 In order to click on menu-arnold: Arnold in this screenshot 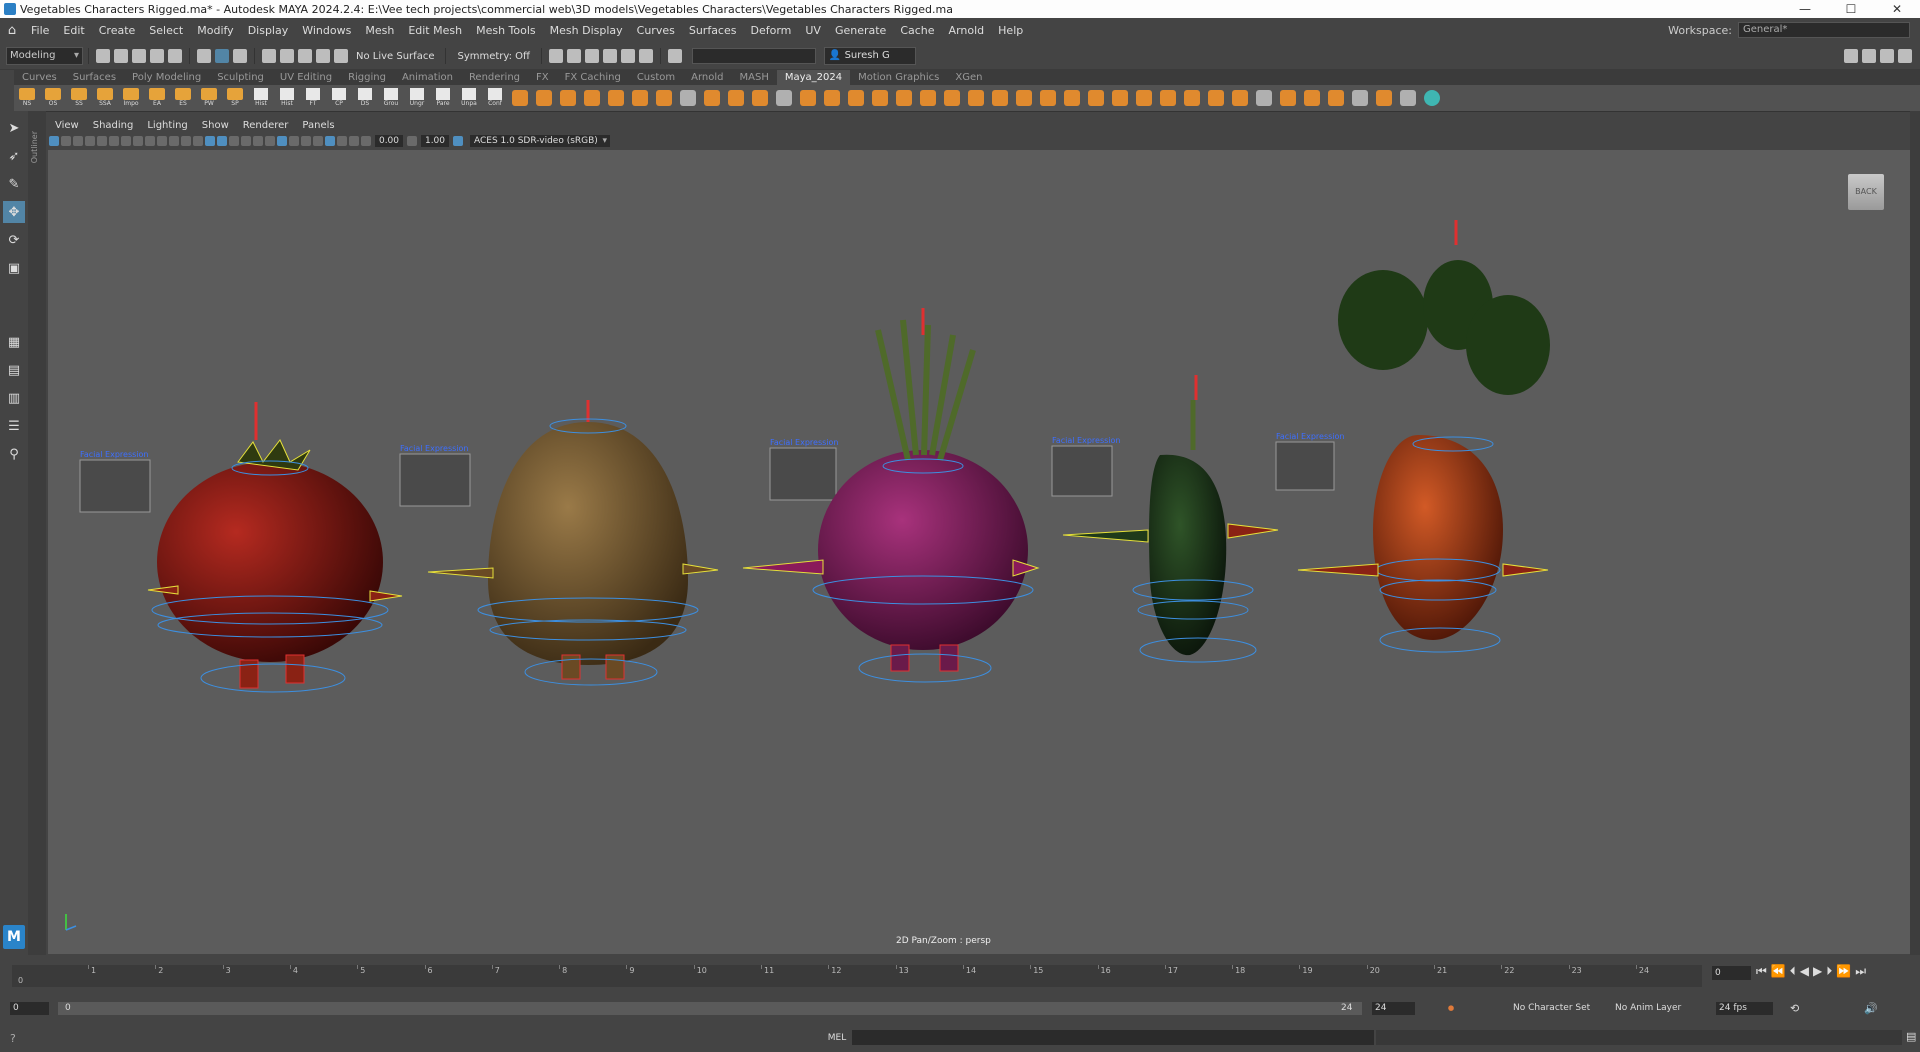, I will do `click(967, 30)`.